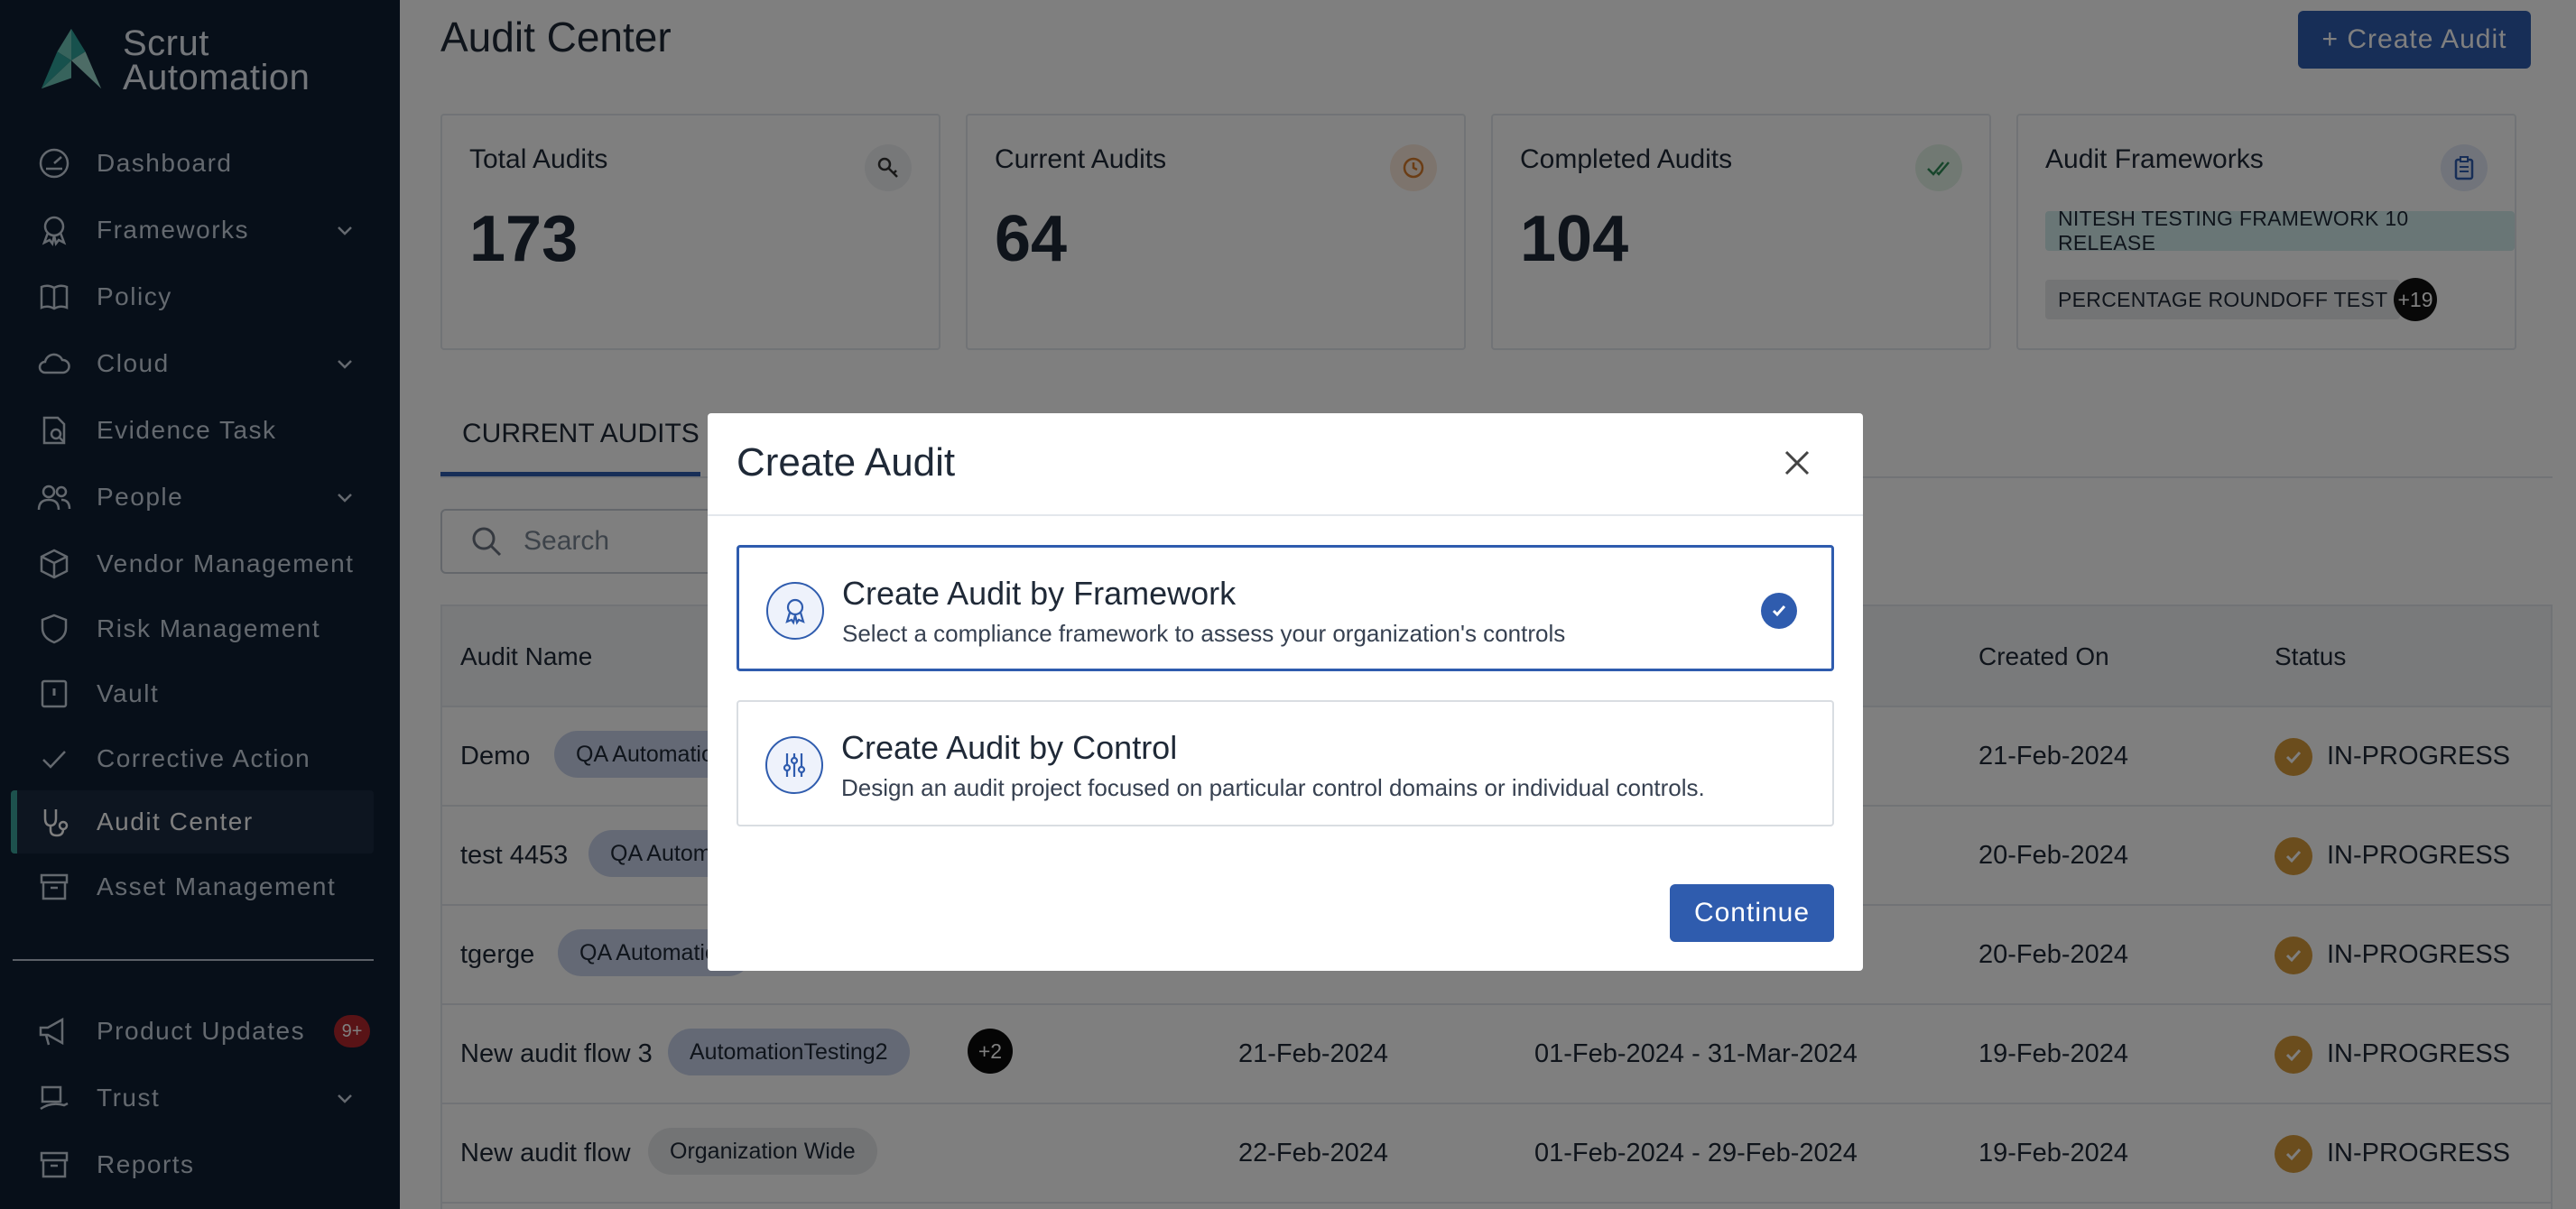  What do you see at coordinates (847, 463) in the screenshot?
I see `modal-title: Create Audit` at bounding box center [847, 463].